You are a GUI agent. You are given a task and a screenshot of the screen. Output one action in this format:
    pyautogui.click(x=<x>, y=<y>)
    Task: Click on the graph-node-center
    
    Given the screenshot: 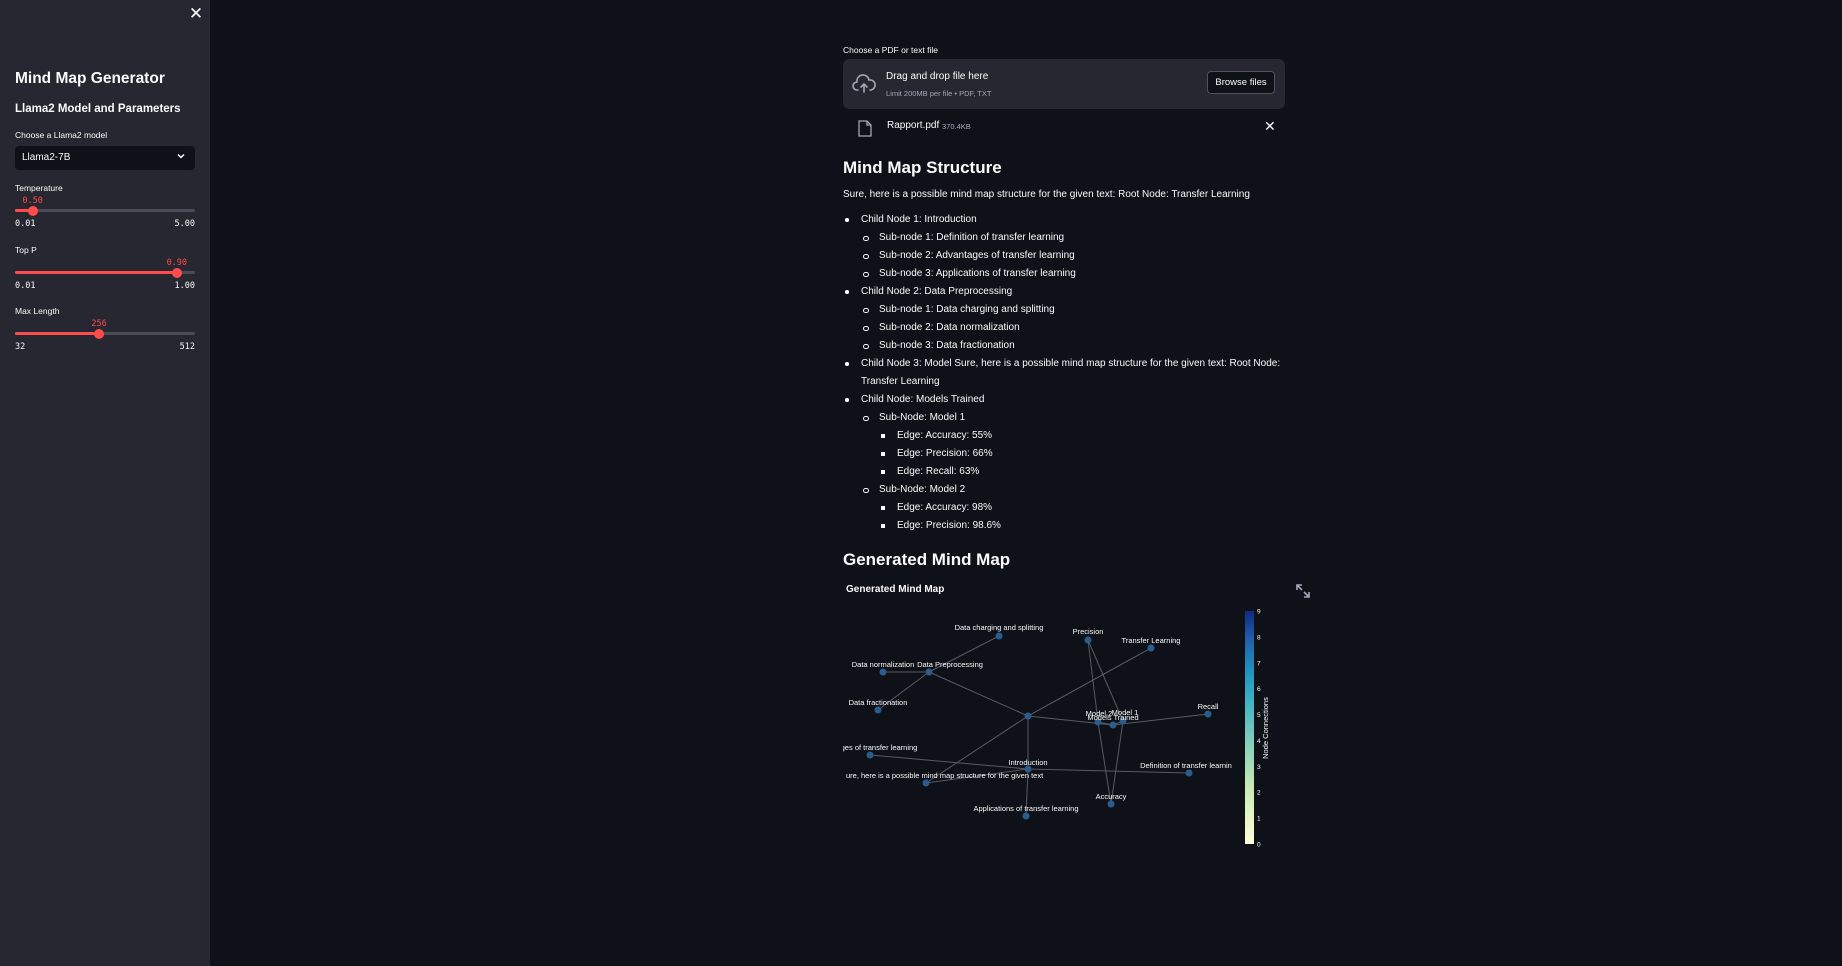 What is the action you would take?
    pyautogui.click(x=1028, y=716)
    